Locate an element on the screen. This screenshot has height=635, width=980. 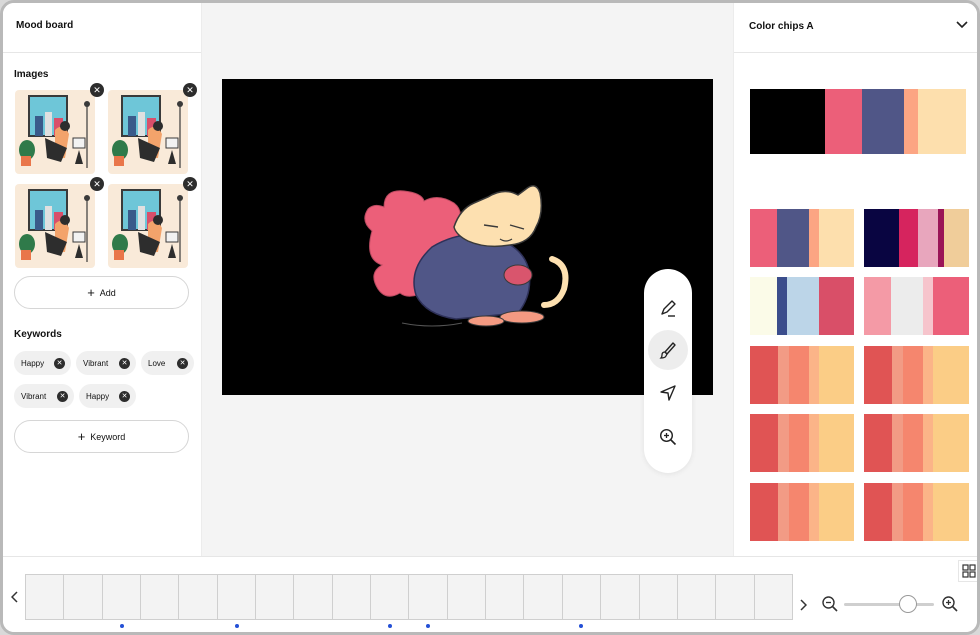
drawing-toolbar is located at coordinates (668, 371).